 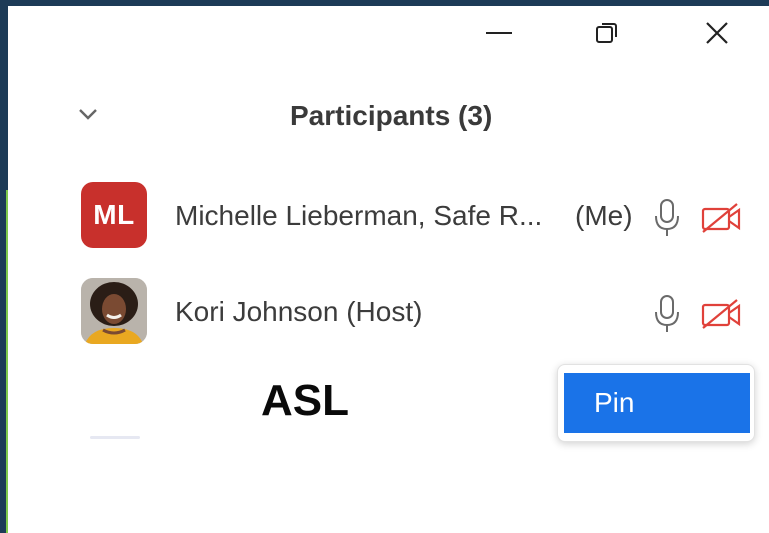 I want to click on profile-photo, so click(x=114, y=311).